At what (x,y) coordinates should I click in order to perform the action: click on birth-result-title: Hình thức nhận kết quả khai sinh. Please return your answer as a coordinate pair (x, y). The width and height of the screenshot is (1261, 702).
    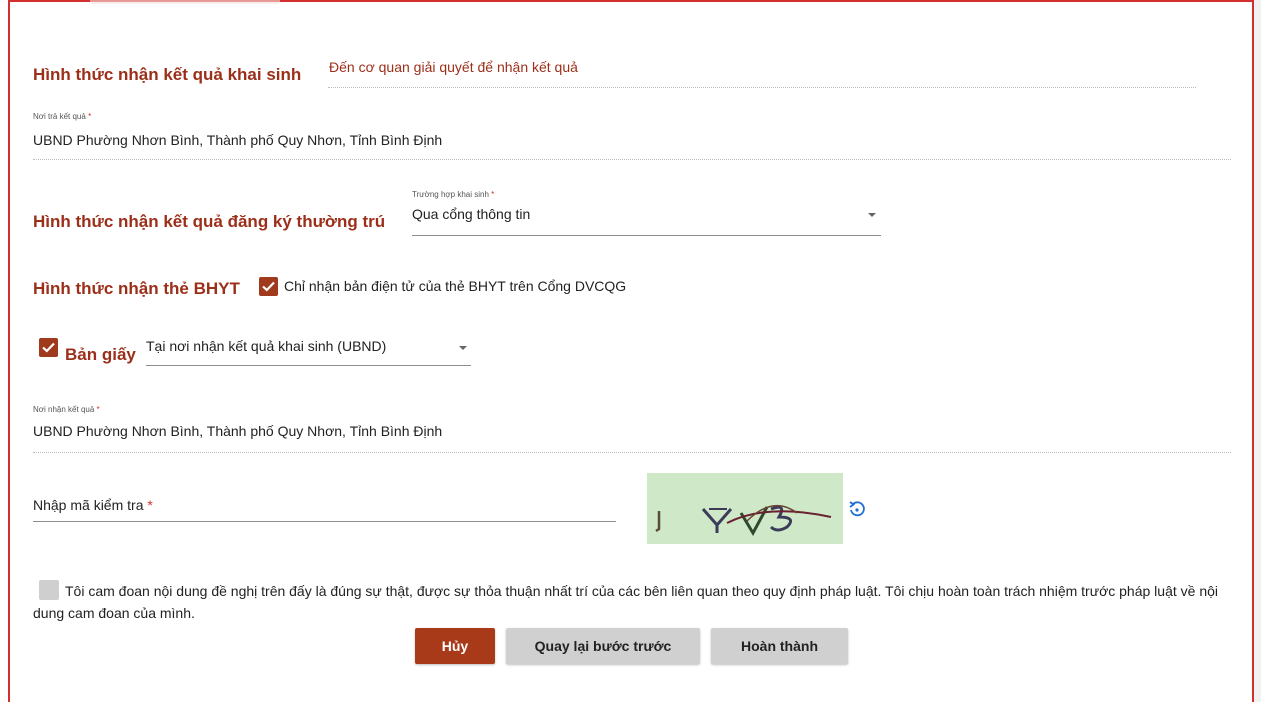
    Looking at the image, I should click on (167, 74).